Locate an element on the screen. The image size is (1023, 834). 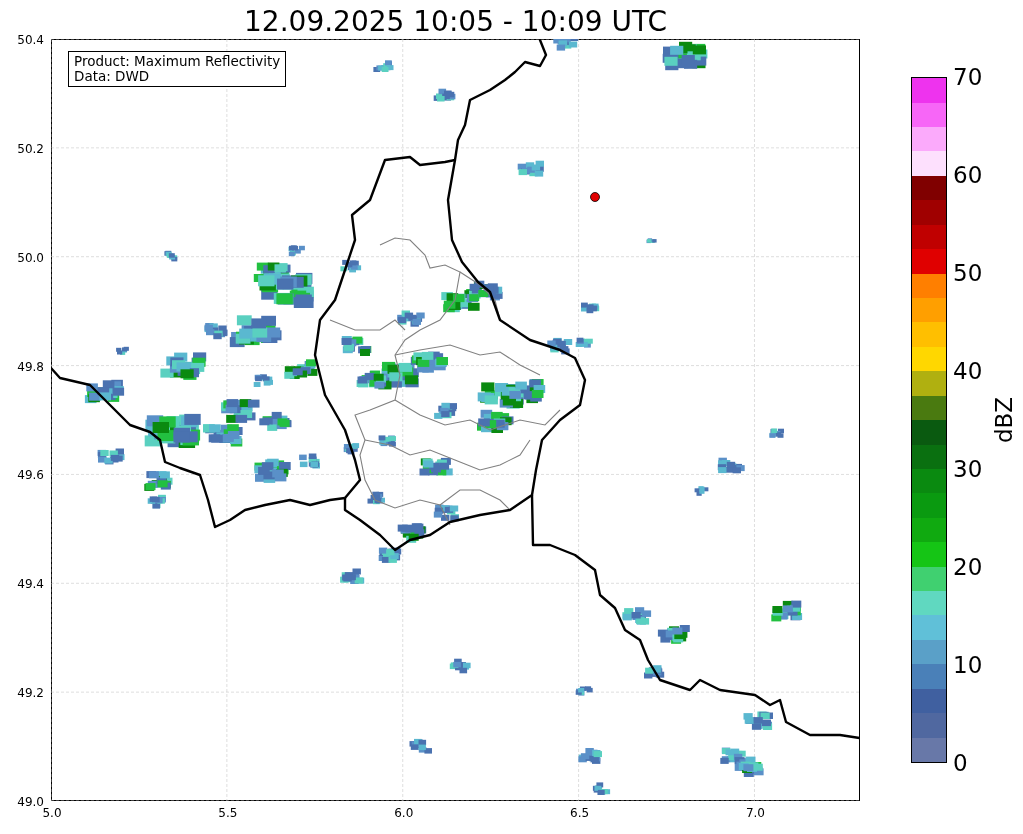
legend-text: Product: Maximum Reflectivity is located at coordinates (177, 61).